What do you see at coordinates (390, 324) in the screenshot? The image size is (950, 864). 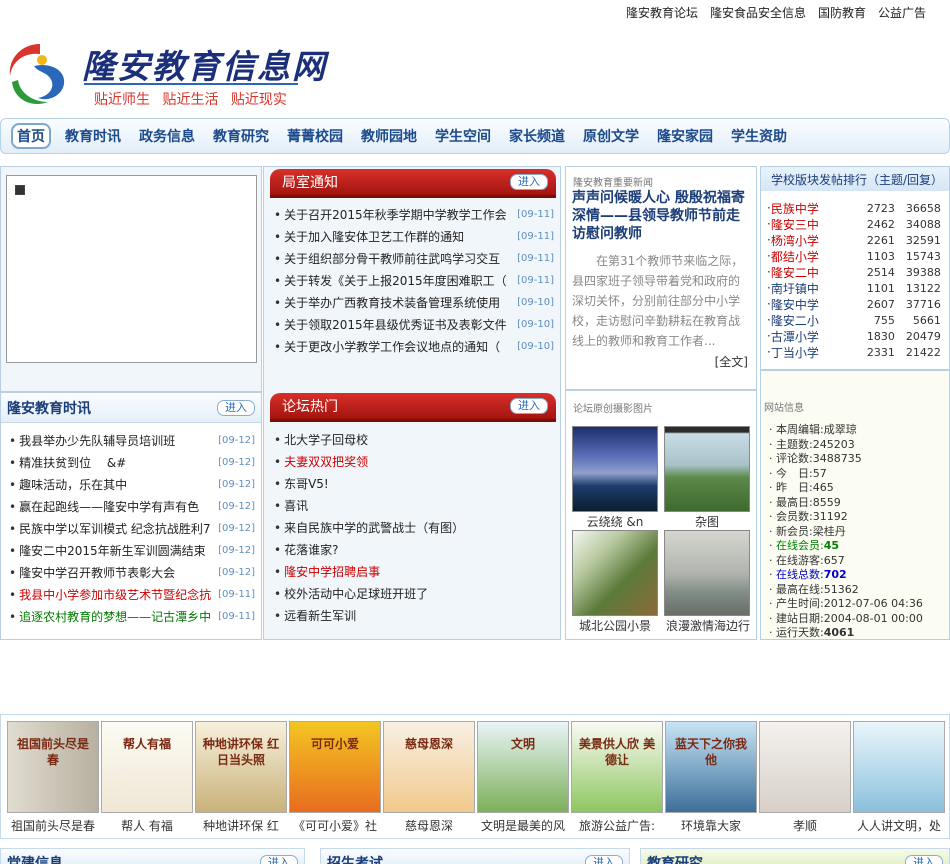 I see `notice-item-link: 关于领取2015年县级优秀证书及表彰文件` at bounding box center [390, 324].